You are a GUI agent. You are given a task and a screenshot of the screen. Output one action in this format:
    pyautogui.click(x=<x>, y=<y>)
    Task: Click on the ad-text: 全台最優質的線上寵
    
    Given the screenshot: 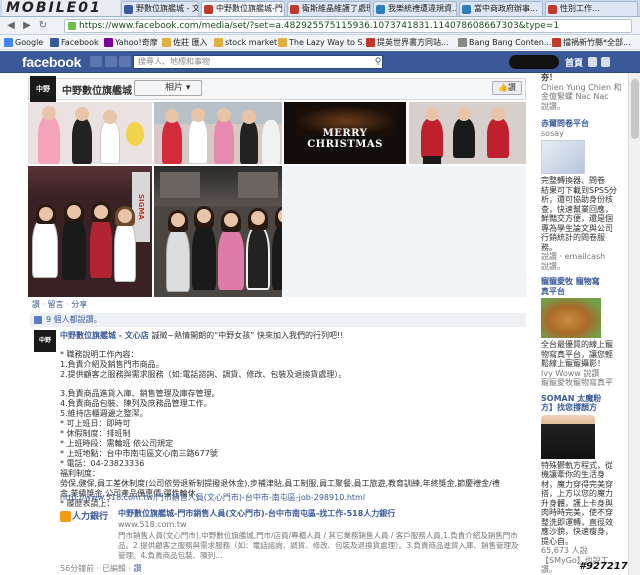 What is the action you would take?
    pyautogui.click(x=577, y=344)
    